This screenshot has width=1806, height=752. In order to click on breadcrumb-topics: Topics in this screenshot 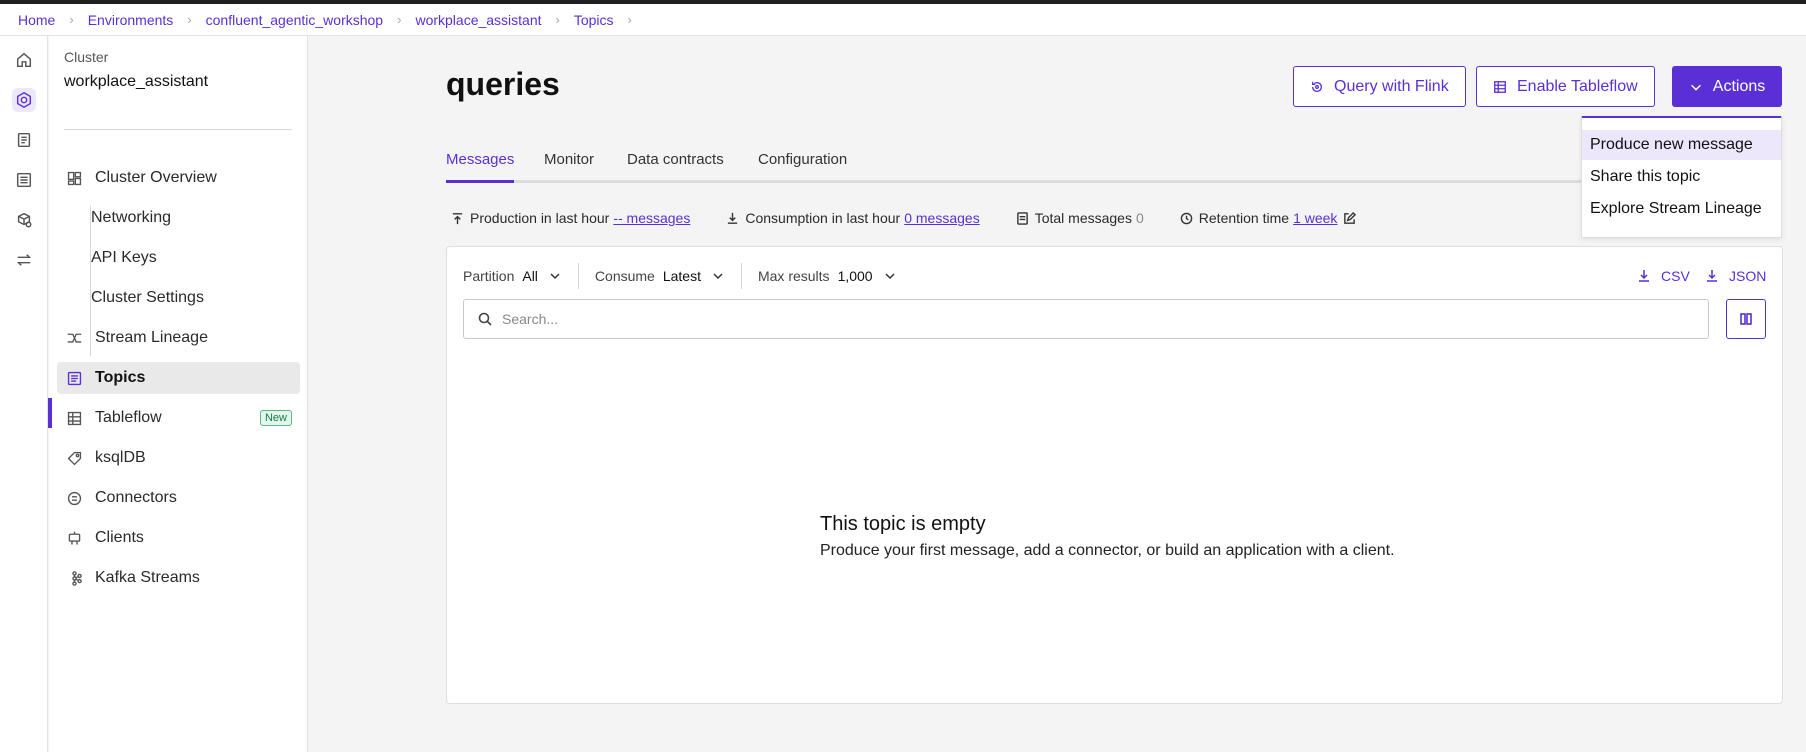, I will do `click(594, 20)`.